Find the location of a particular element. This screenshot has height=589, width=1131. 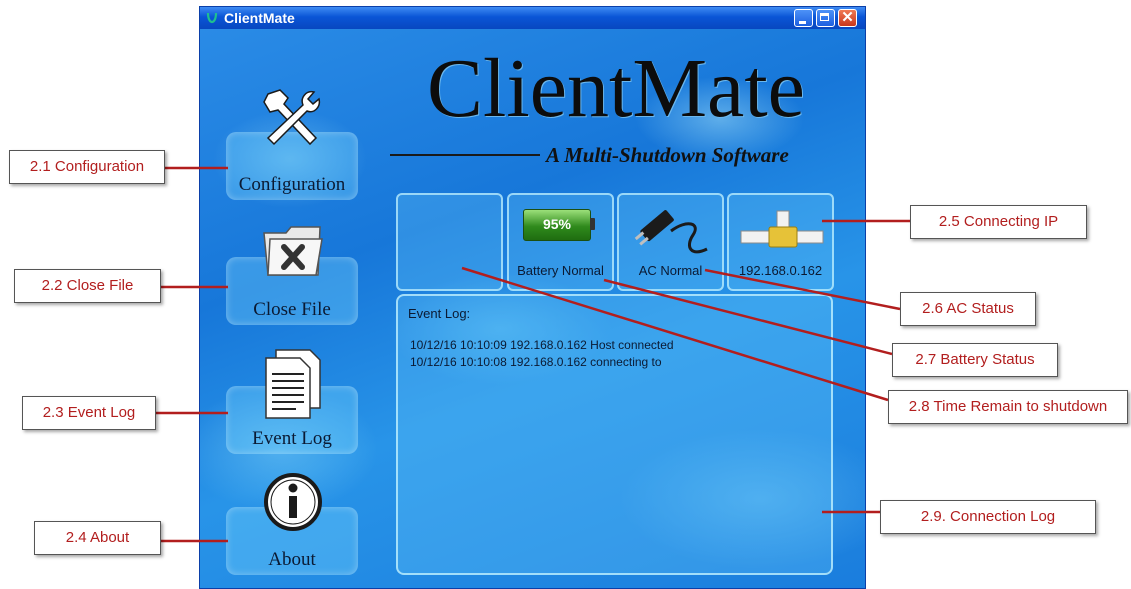

annotation-connection-log: 2.9. Connection Log is located at coordinates (988, 517).